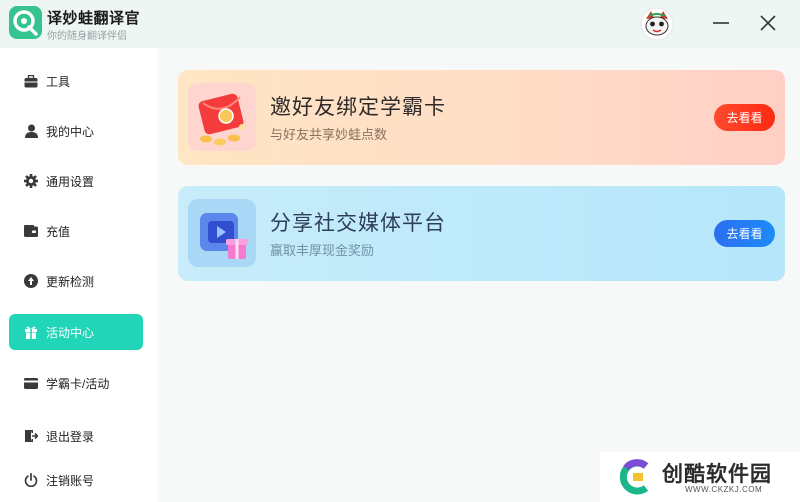 Image resolution: width=800 pixels, height=502 pixels. Describe the element at coordinates (358, 223) in the screenshot. I see `card-title: 分享社交媒体平台` at that location.